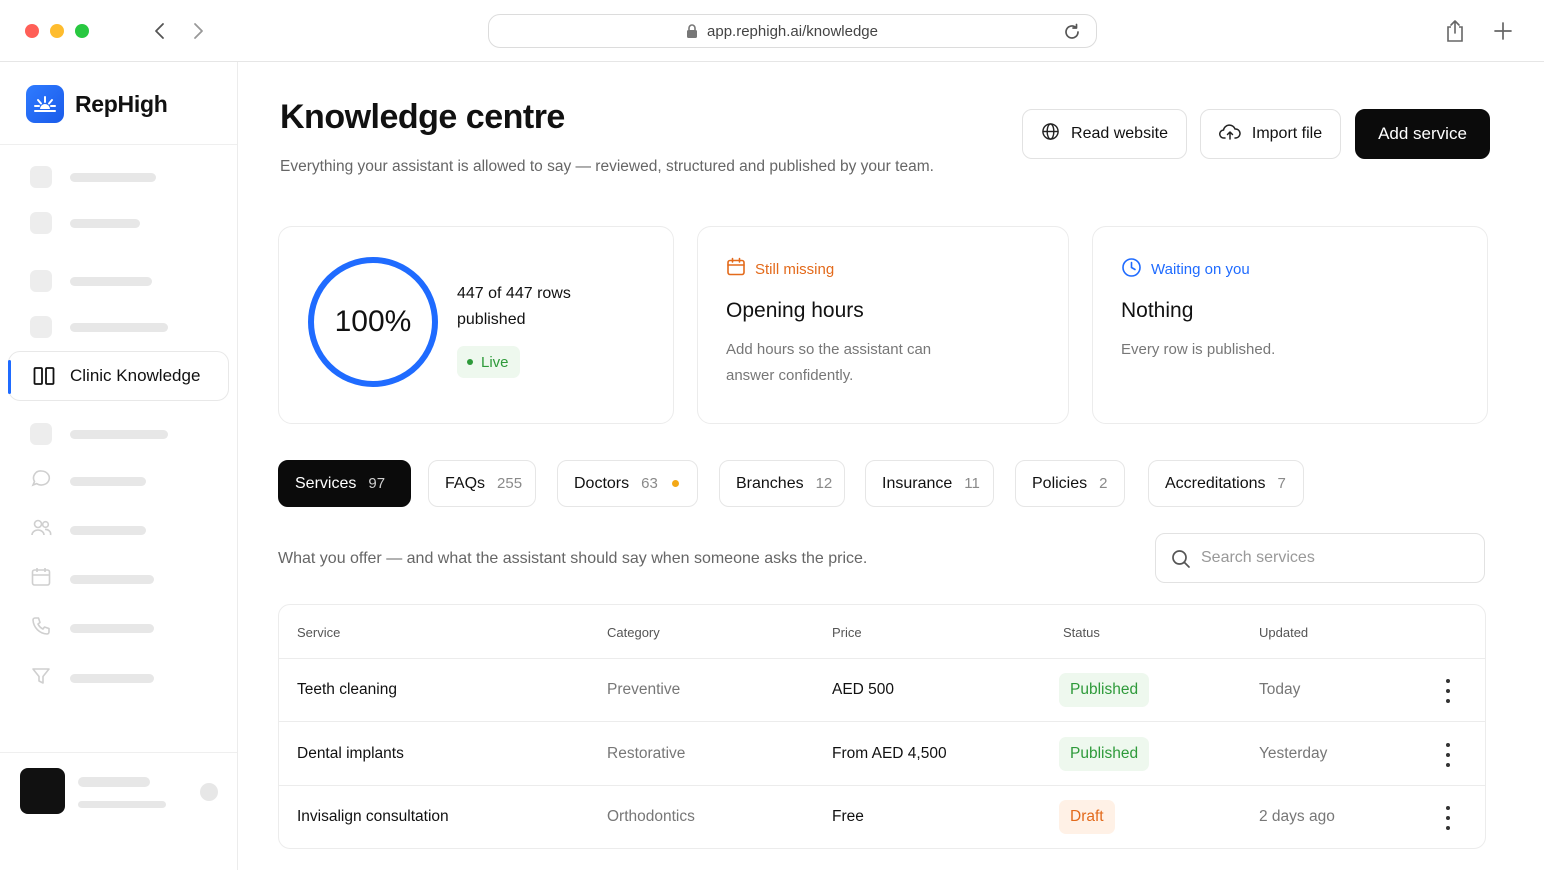 The width and height of the screenshot is (1544, 870). I want to click on active-indicator, so click(9, 377).